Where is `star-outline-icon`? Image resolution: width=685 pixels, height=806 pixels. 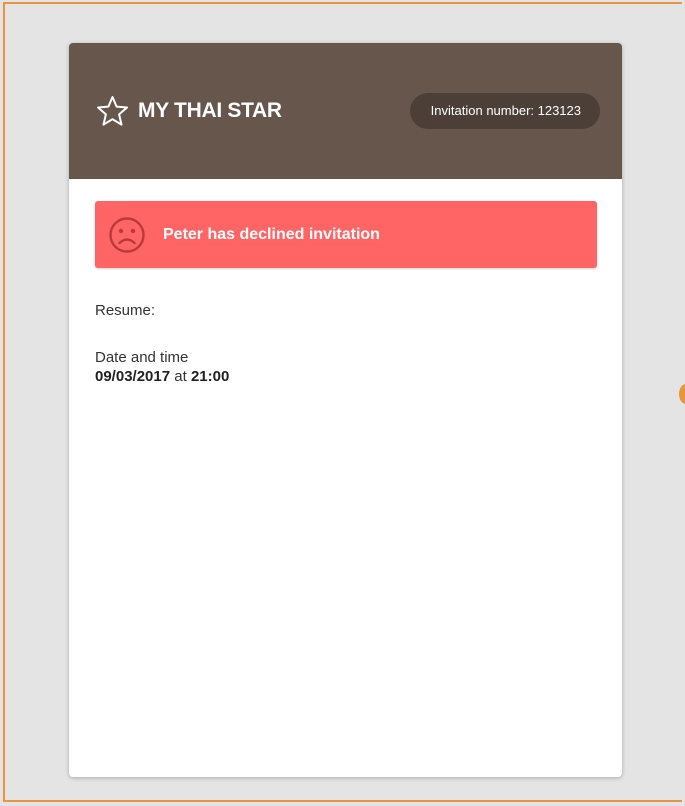
star-outline-icon is located at coordinates (112, 111).